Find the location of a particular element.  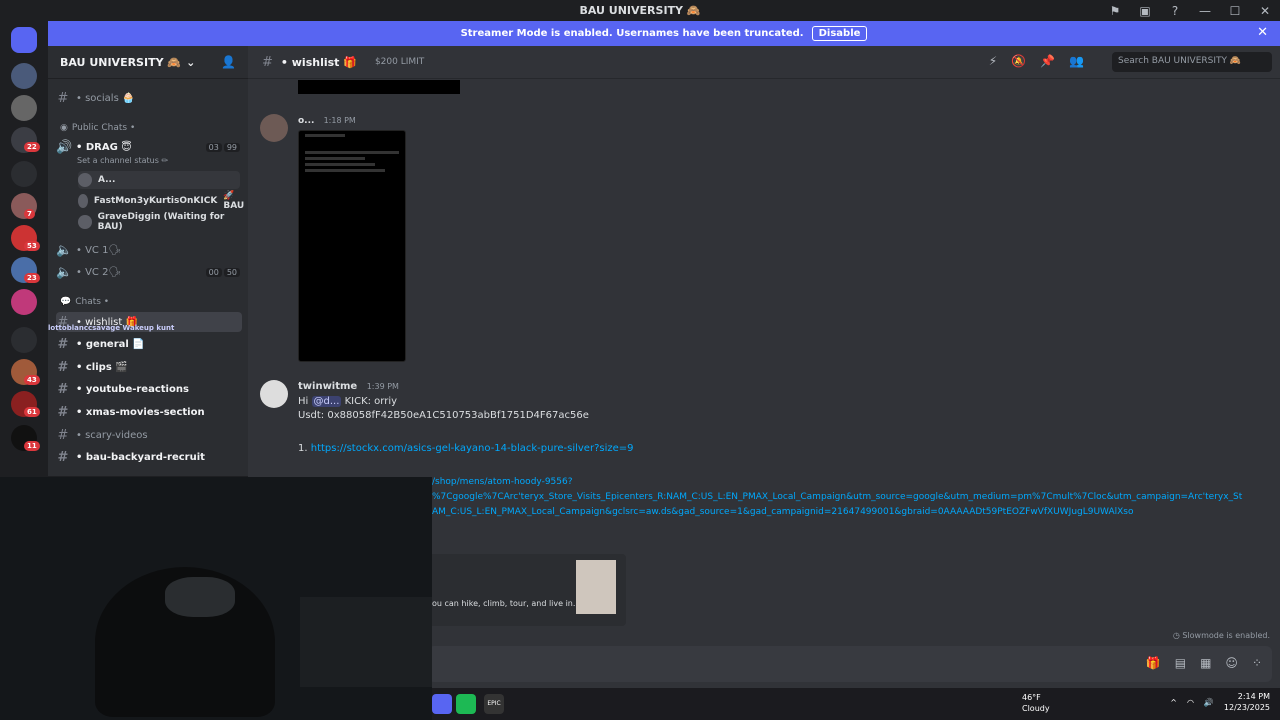

typing-indicator: lottoblanccsavage Wakeup kunt is located at coordinates (111, 328).